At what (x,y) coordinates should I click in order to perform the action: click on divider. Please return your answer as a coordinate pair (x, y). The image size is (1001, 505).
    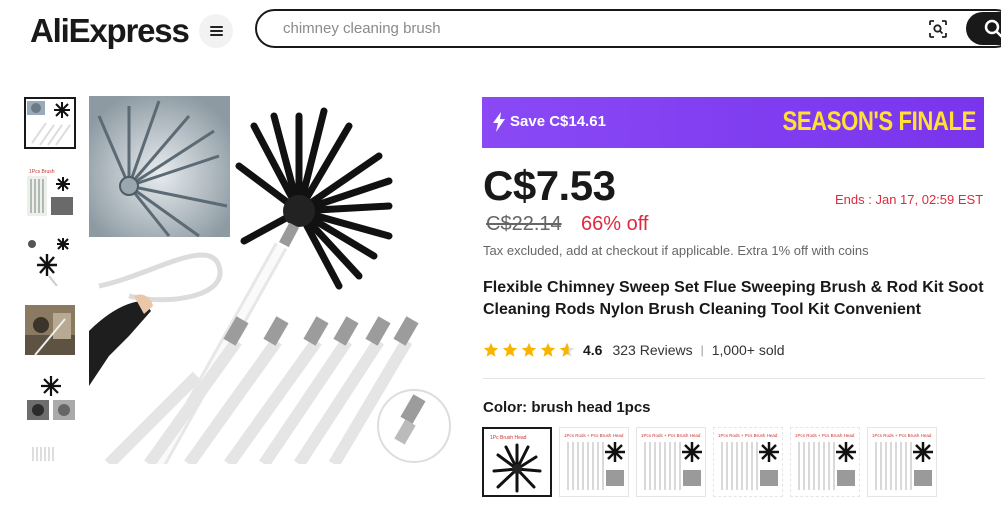
    Looking at the image, I should click on (734, 378).